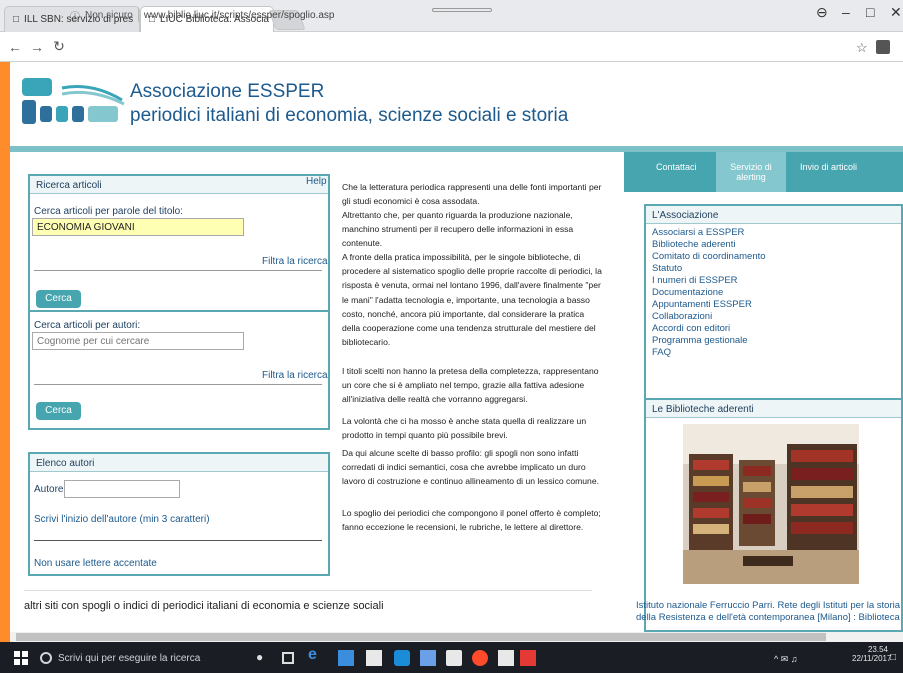  Describe the element at coordinates (751, 172) in the screenshot. I see `tab-alerting: Servizio di alerting` at that location.